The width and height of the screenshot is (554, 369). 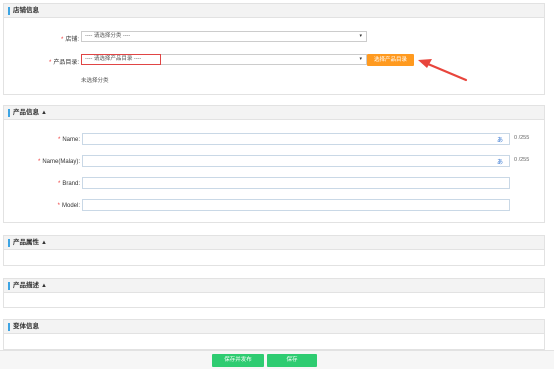 What do you see at coordinates (68, 184) in the screenshot?
I see `brand-label: * Brand:` at bounding box center [68, 184].